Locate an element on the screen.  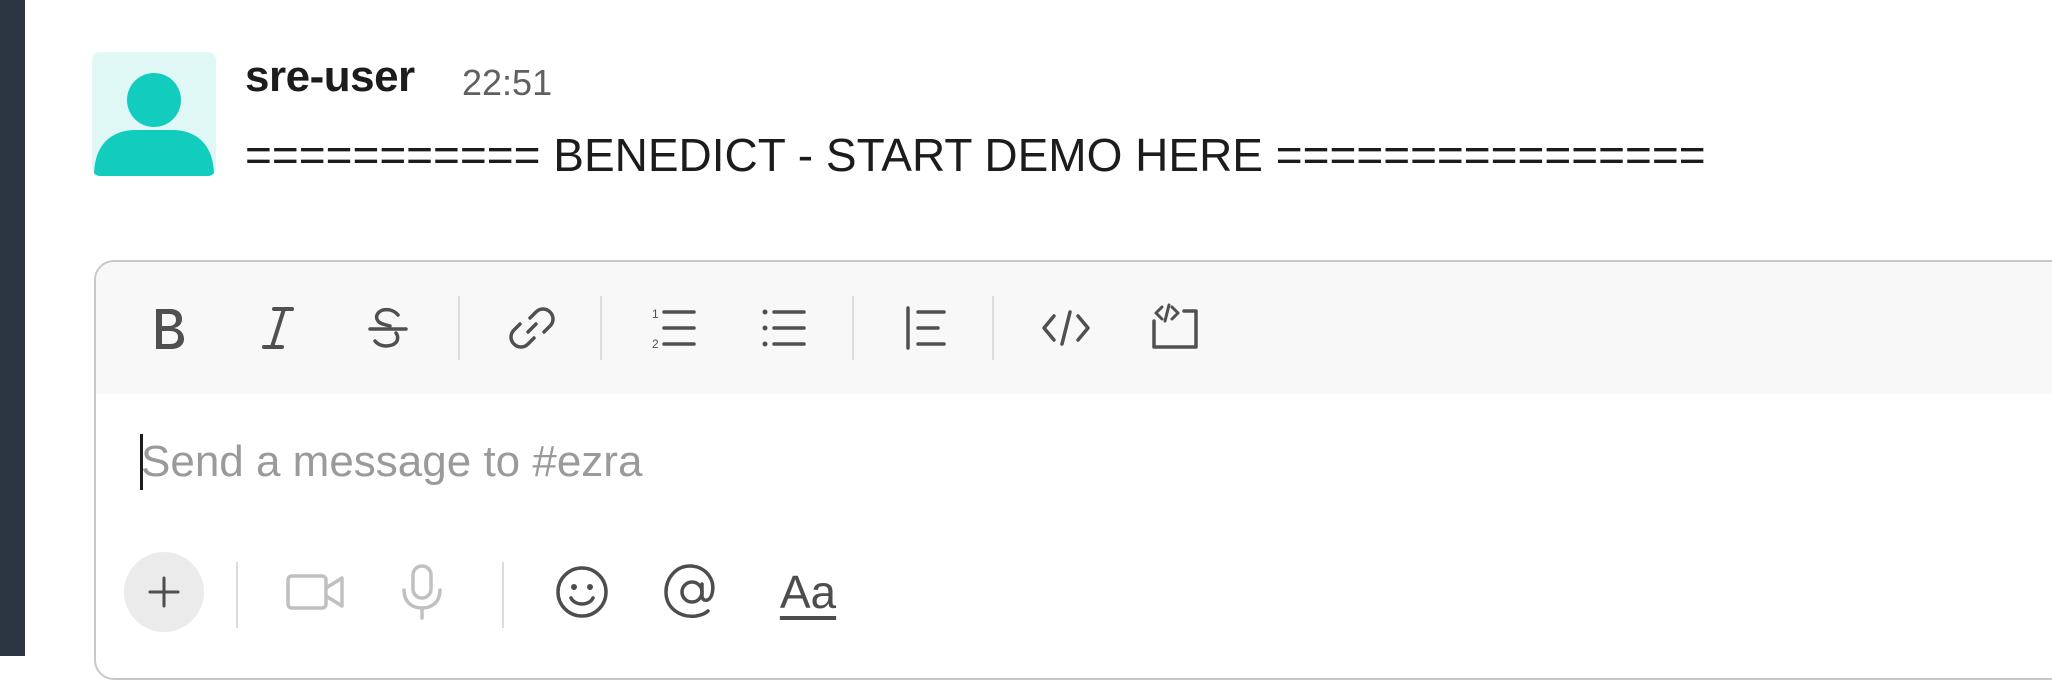
user-icon is located at coordinates (154, 124).